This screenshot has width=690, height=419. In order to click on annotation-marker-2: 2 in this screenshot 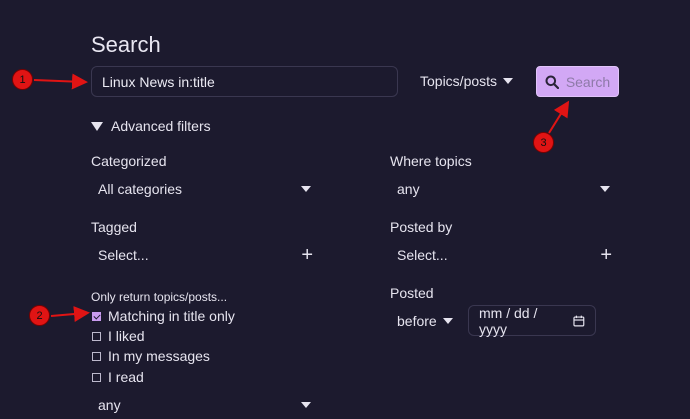, I will do `click(39, 315)`.